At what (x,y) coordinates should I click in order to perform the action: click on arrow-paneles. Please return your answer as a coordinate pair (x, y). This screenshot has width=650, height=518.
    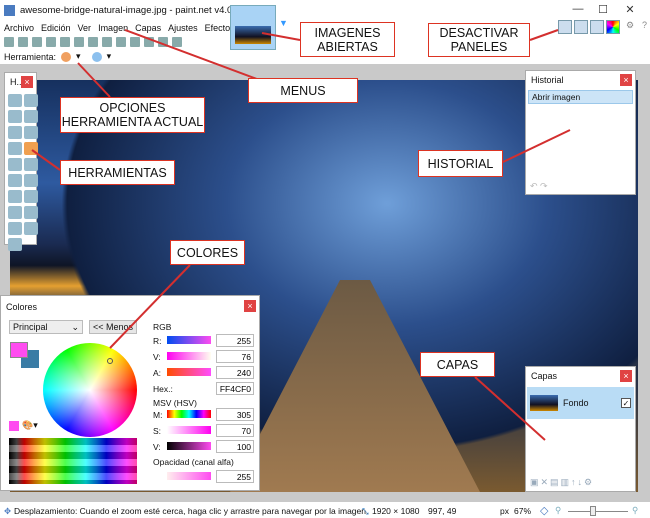
    Looking at the image, I should click on (544, 35).